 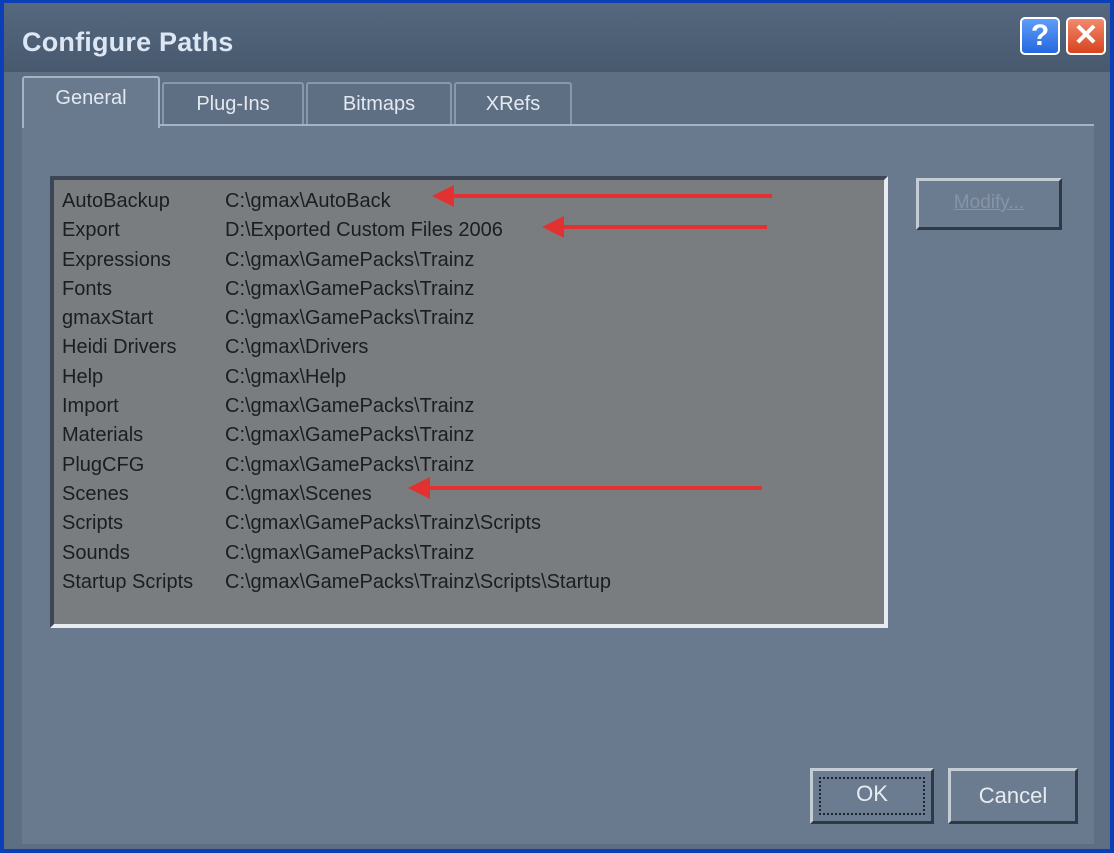 I want to click on path-name: Expressions, so click(x=116, y=259).